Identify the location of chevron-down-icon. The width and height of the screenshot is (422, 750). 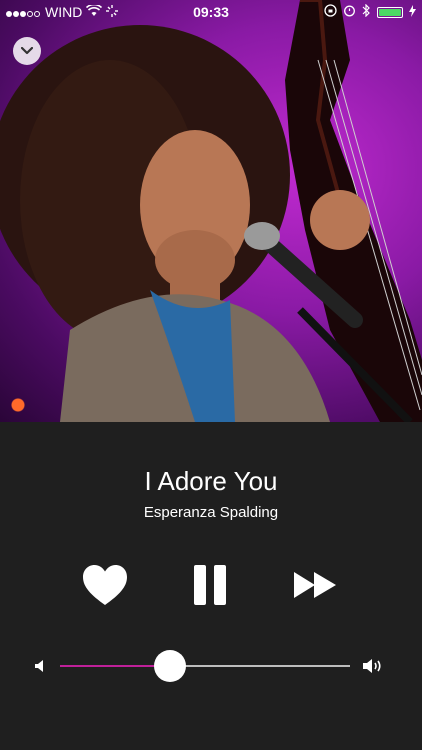
(27, 51).